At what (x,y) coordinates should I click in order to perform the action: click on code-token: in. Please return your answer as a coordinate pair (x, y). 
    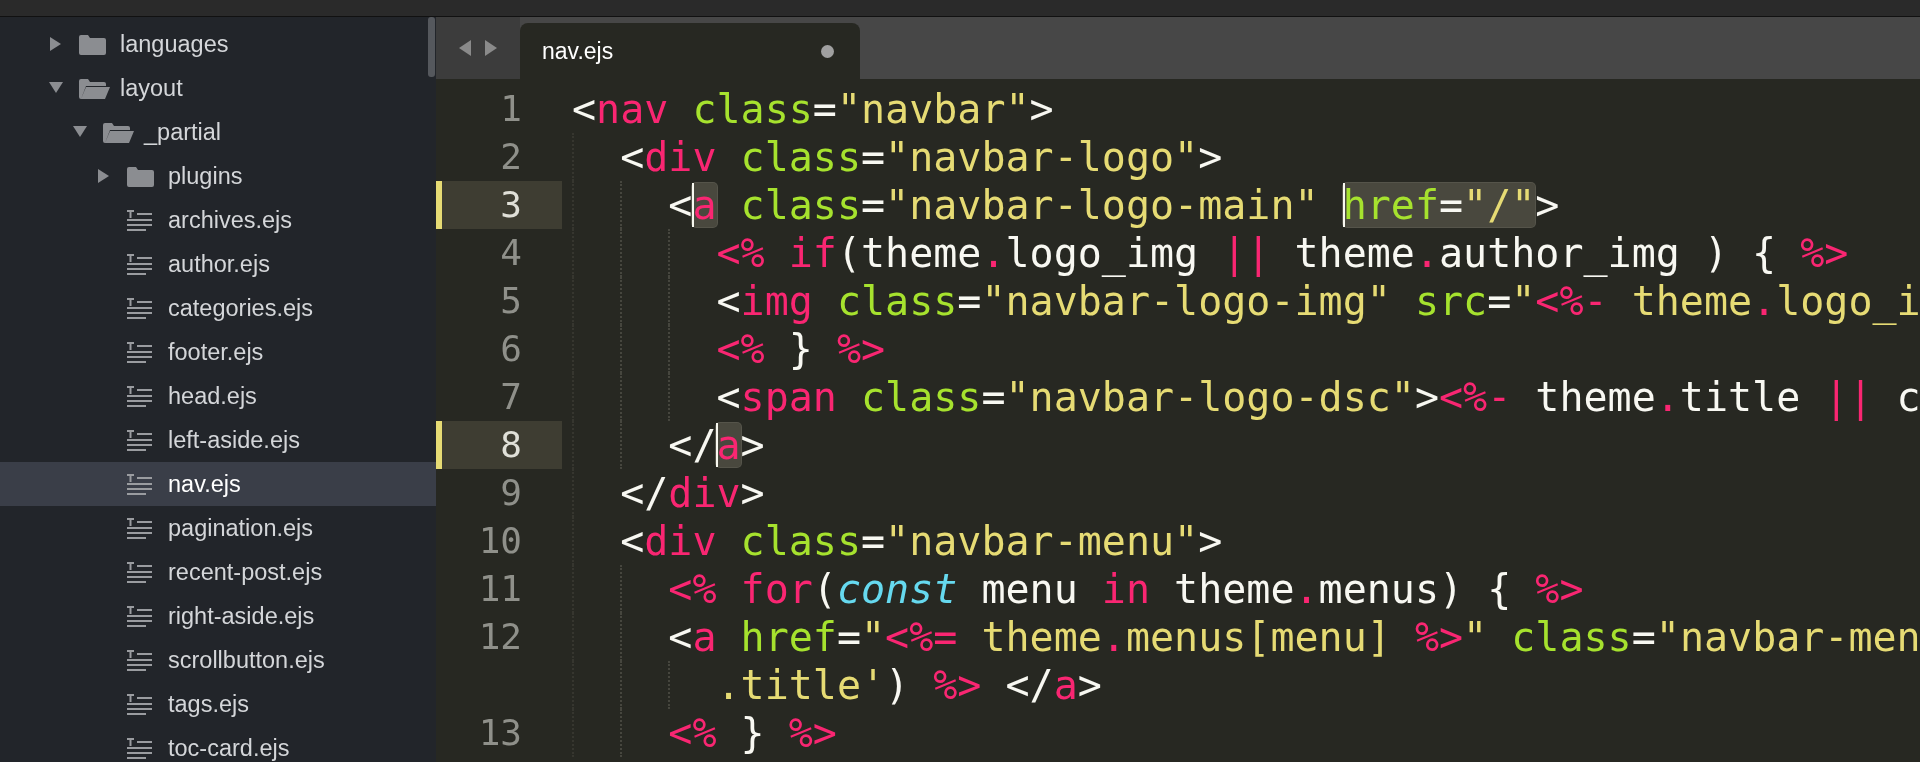
    Looking at the image, I should click on (1125, 589).